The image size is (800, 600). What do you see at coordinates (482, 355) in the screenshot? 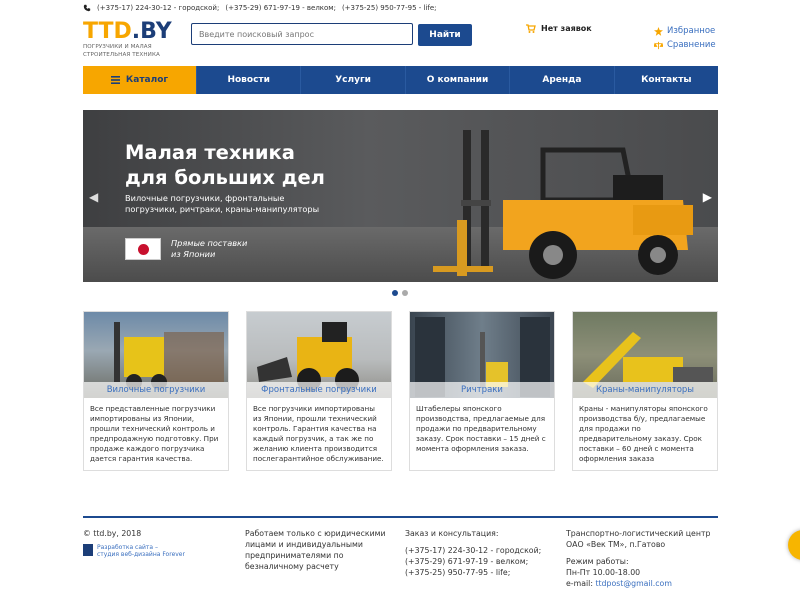
I see `card-reach-trucks-image: Ричтраки` at bounding box center [482, 355].